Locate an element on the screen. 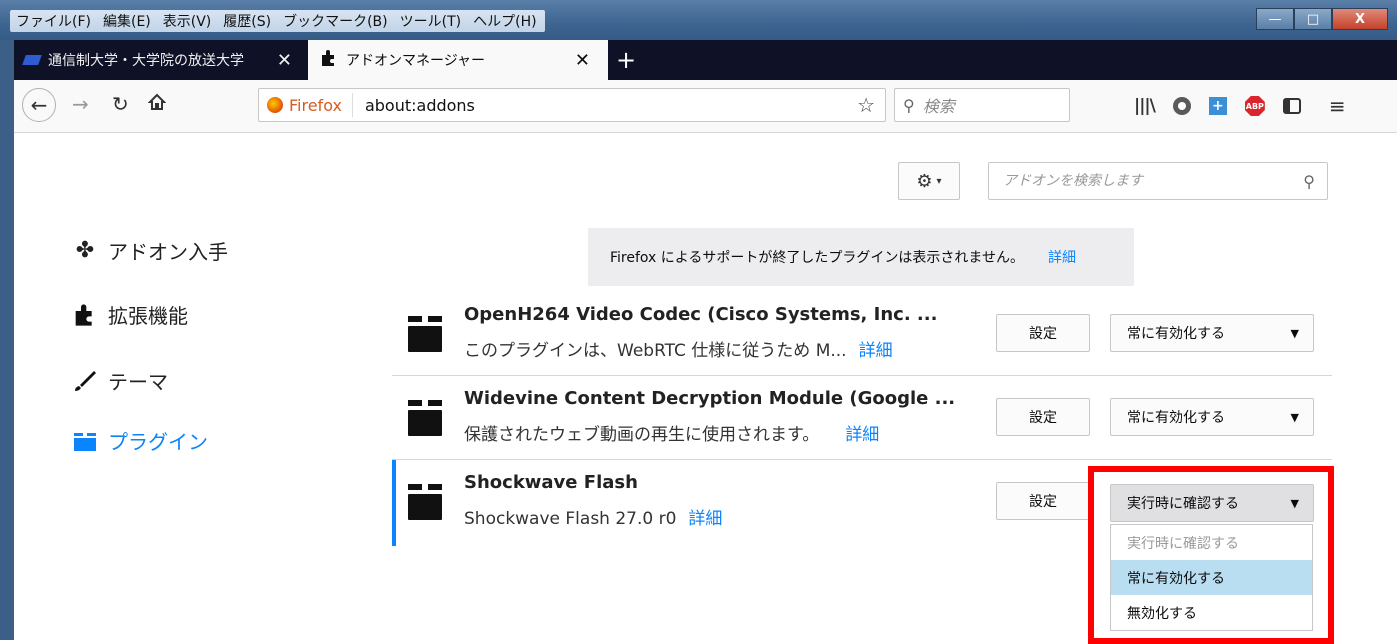  activation-select: 実行時に確認する ▼ is located at coordinates (1212, 503).